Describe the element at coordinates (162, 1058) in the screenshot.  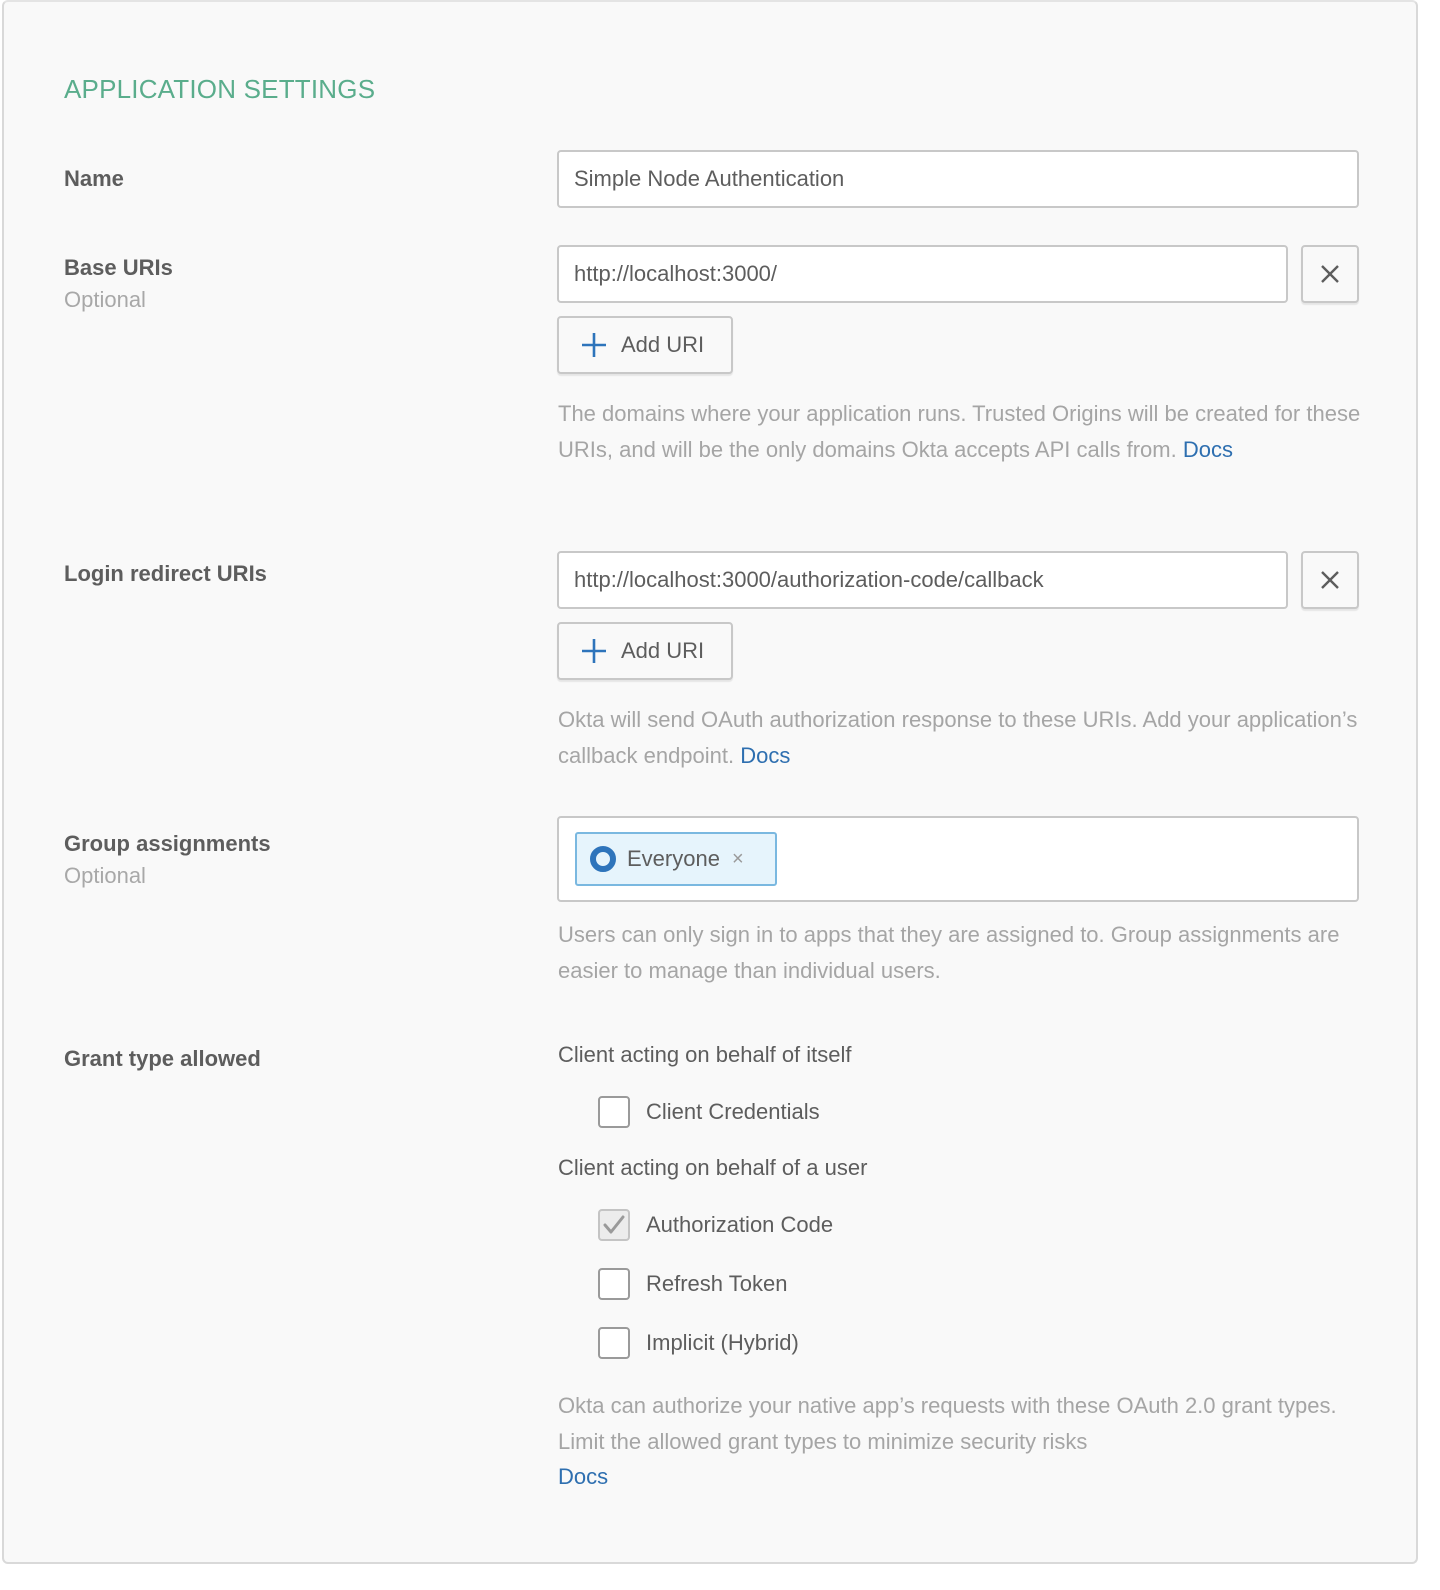
I see `grant-type-label: Grant type allowed` at that location.